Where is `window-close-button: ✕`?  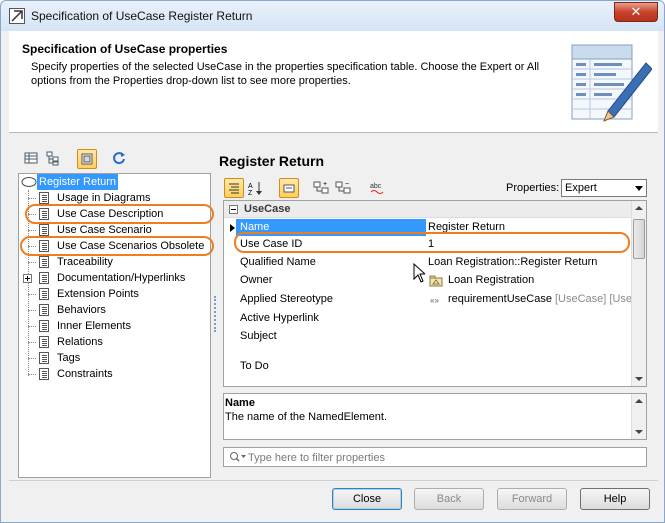 window-close-button: ✕ is located at coordinates (636, 12).